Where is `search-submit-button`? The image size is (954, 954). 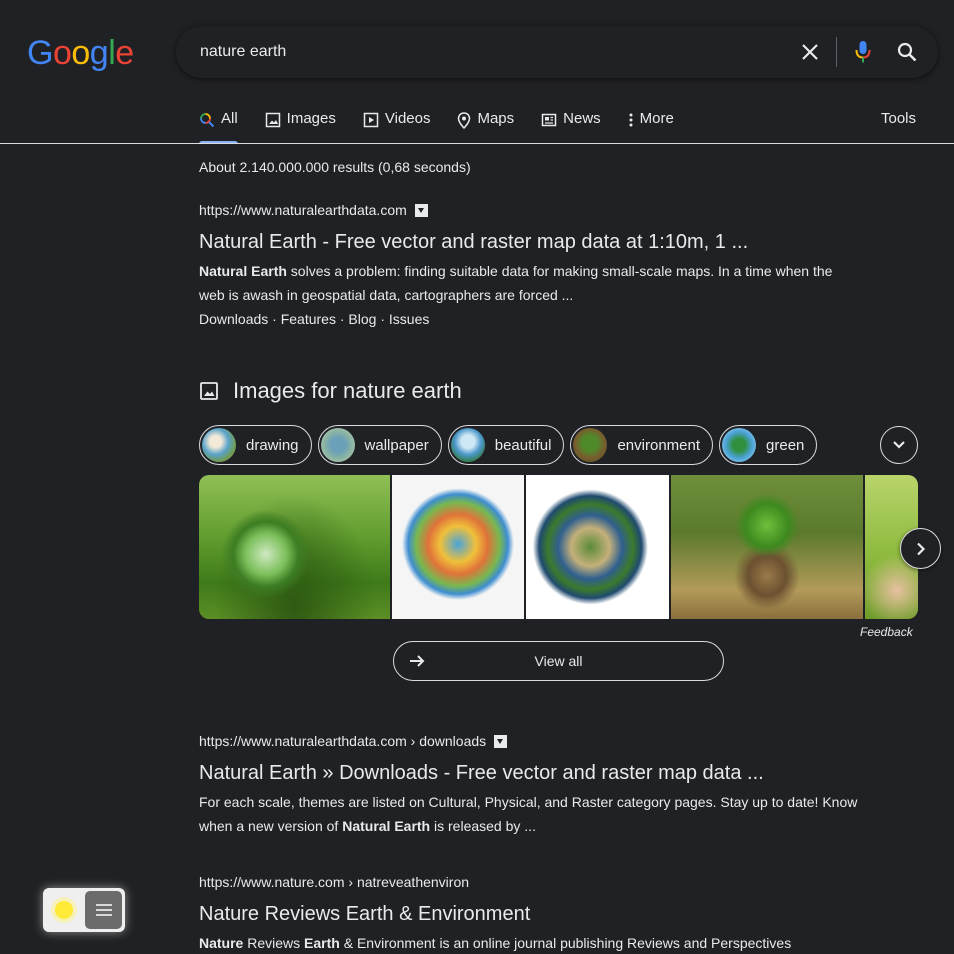
search-submit-button is located at coordinates (907, 52).